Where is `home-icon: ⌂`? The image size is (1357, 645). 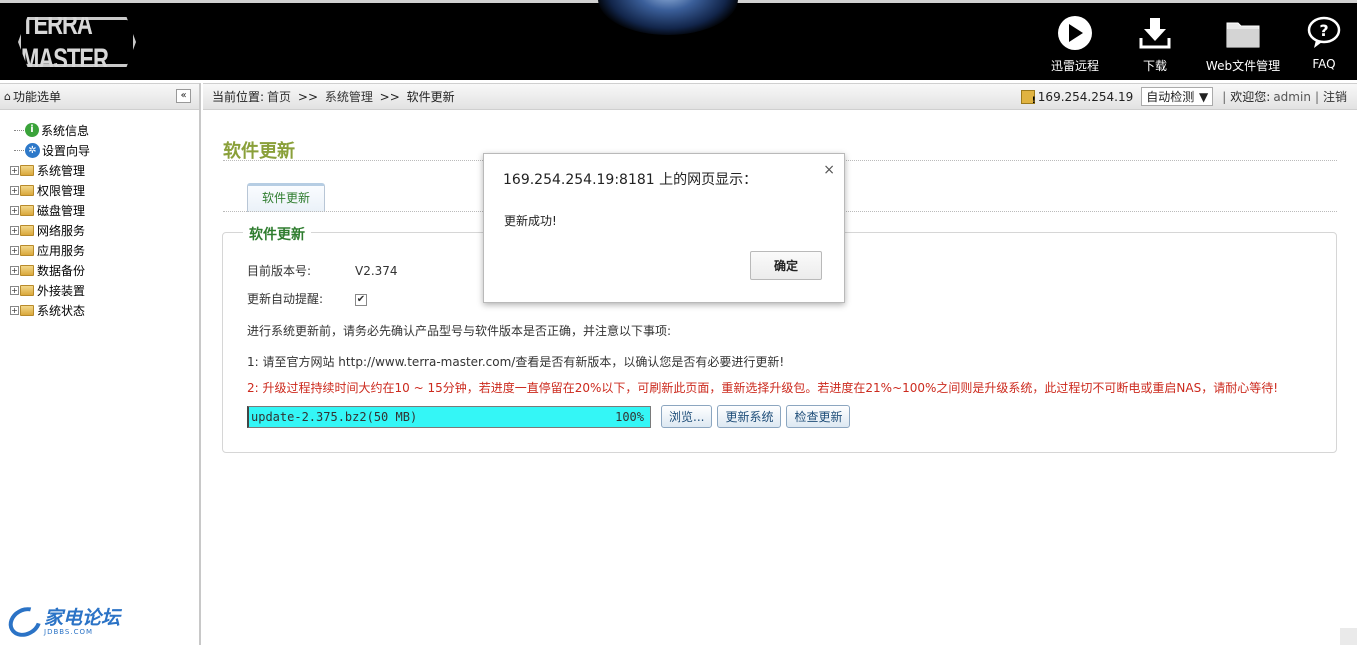 home-icon: ⌂ is located at coordinates (7, 96).